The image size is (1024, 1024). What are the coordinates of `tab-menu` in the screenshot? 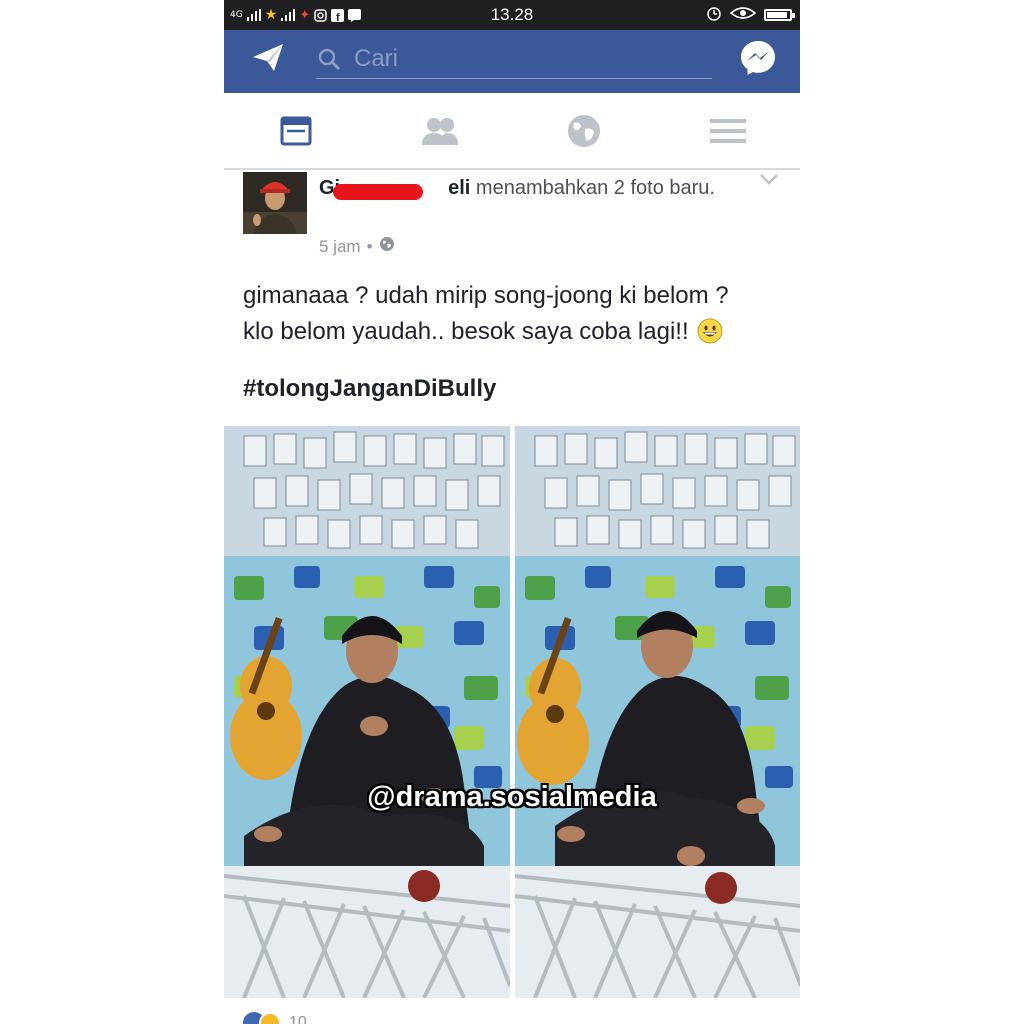 It's located at (728, 130).